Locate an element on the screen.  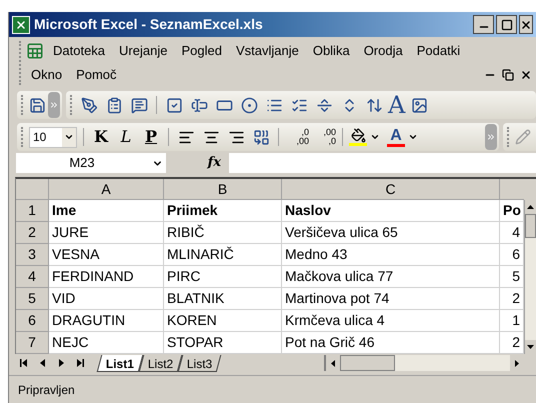
wordart-button: A is located at coordinates (397, 105).